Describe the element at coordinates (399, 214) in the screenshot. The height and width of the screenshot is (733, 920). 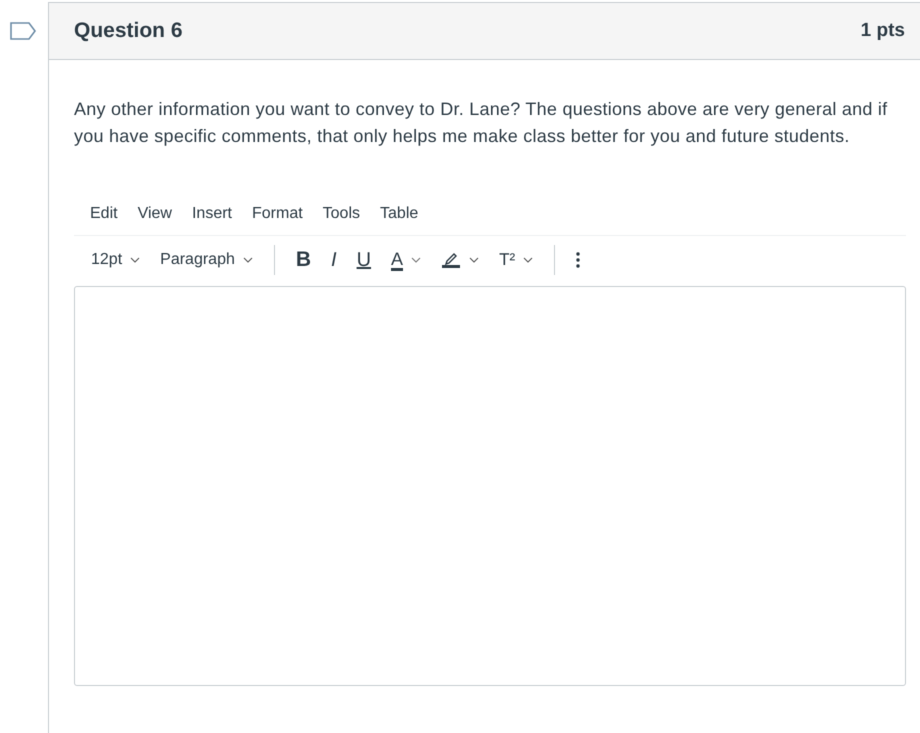
I see `menu-item: Table` at that location.